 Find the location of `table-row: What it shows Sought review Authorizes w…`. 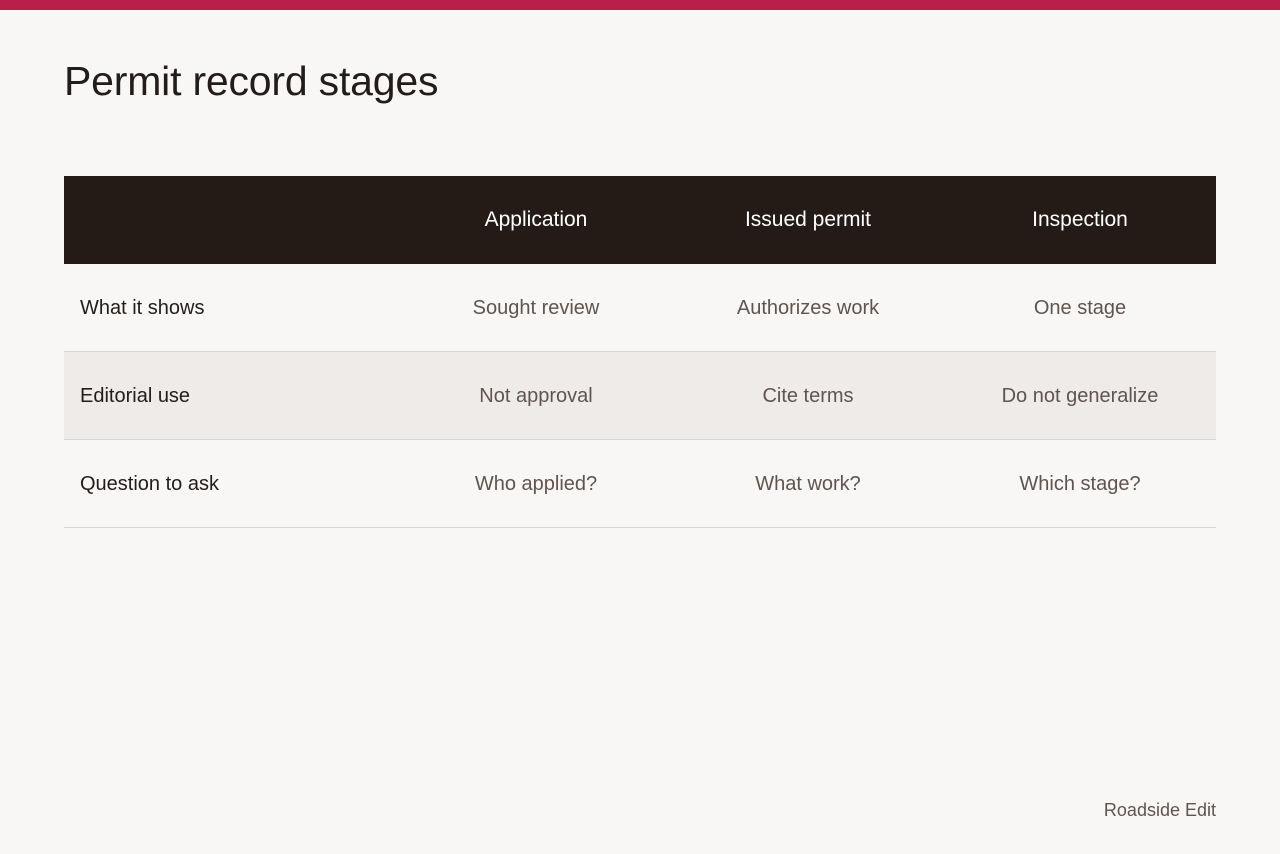

table-row: What it shows Sought review Authorizes w… is located at coordinates (640, 308).